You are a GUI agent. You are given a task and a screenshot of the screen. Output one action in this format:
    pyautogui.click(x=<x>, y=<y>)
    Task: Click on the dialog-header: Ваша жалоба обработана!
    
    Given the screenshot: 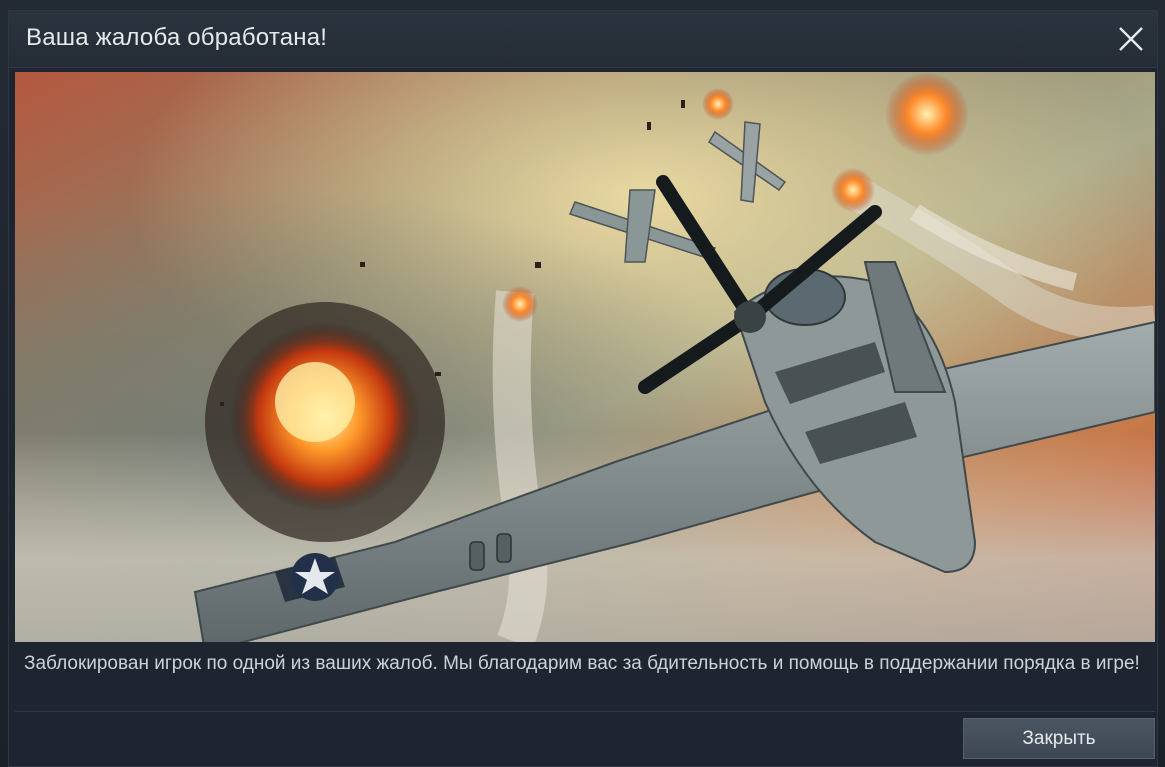 What is the action you would take?
    pyautogui.click(x=583, y=39)
    